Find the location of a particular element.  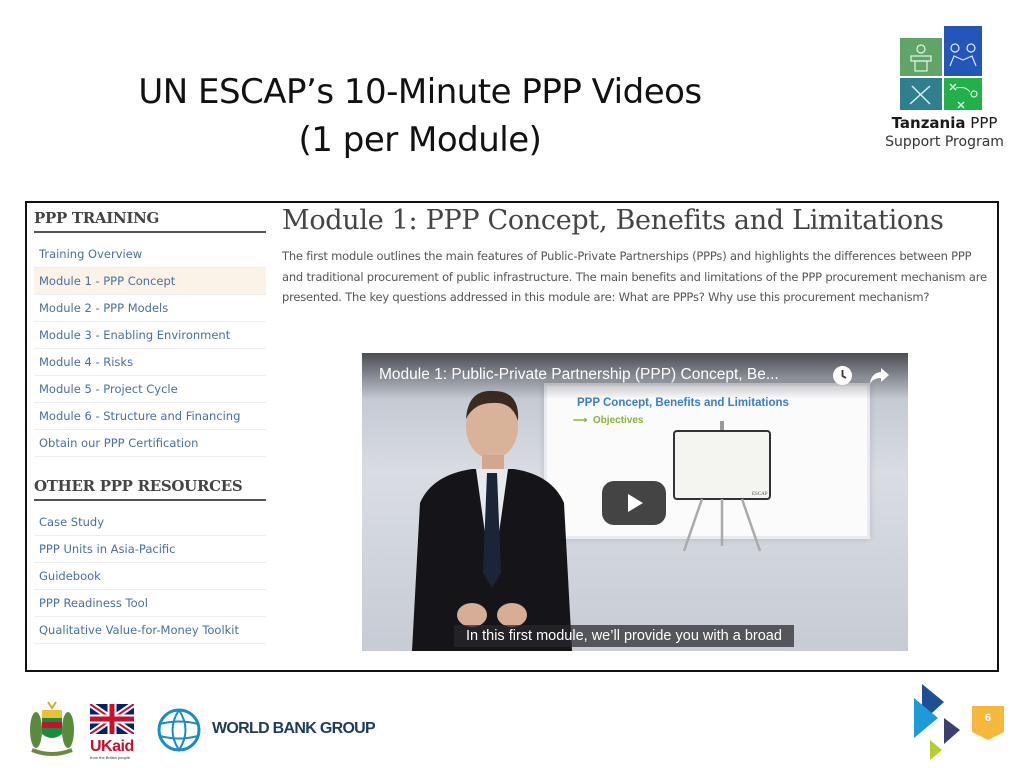

sidebar-heading-training: PPP TRAINING is located at coordinates (150, 221).